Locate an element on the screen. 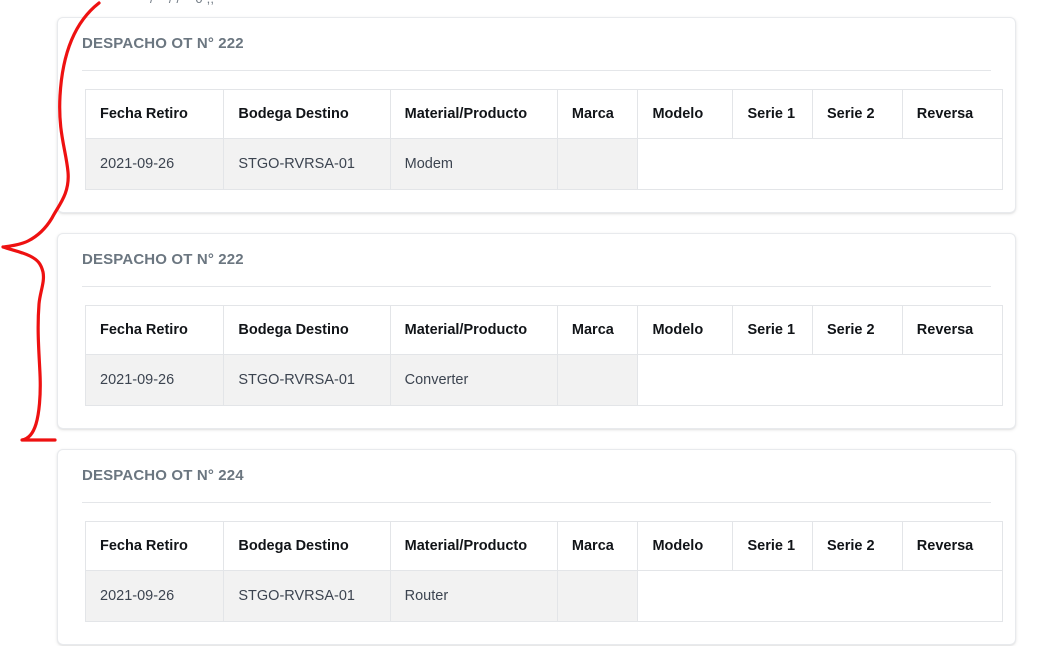 The image size is (1046, 646). card-title: DESPACHO OT N° 224 is located at coordinates (163, 475).